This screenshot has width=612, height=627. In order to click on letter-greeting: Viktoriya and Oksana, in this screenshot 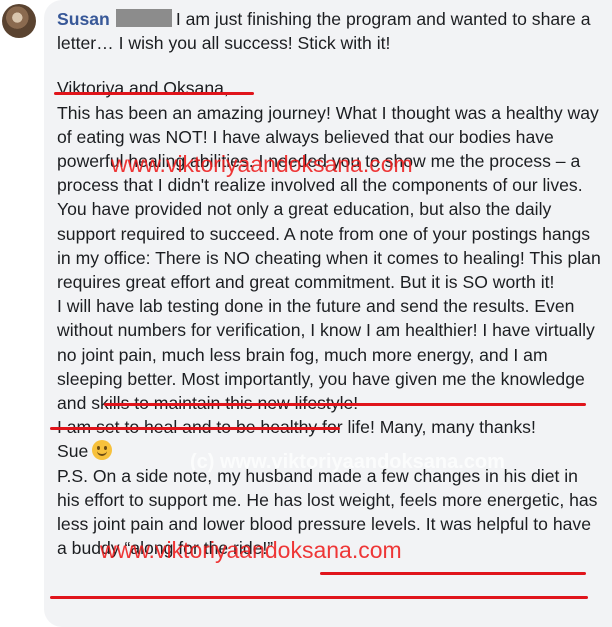, I will do `click(143, 88)`.